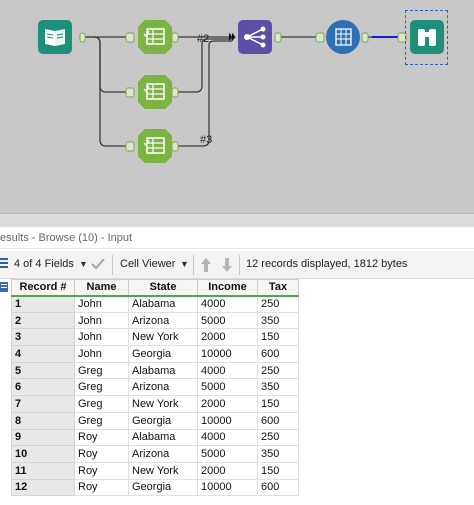  I want to click on summarize-tool, so click(343, 37).